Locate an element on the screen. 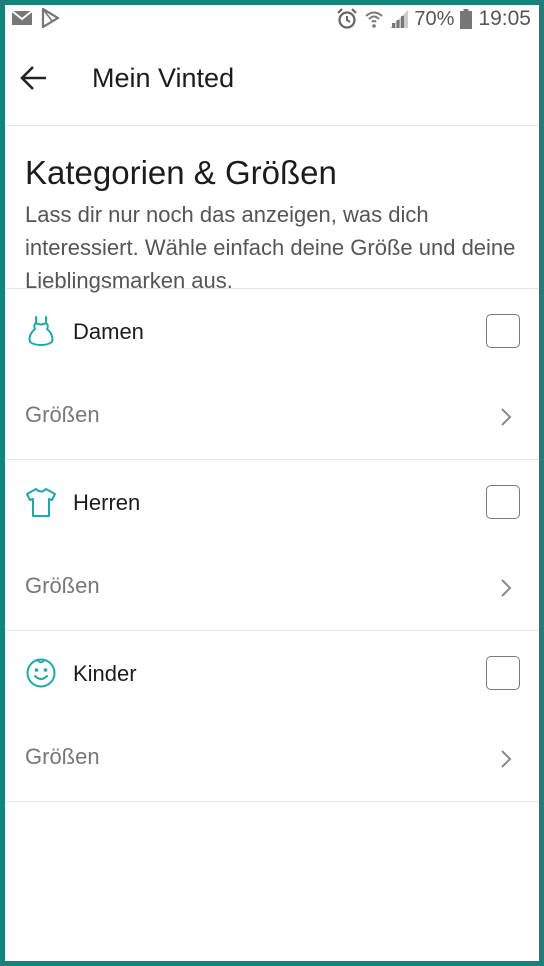 The image size is (544, 966). category-checkbox-kinder is located at coordinates (503, 673).